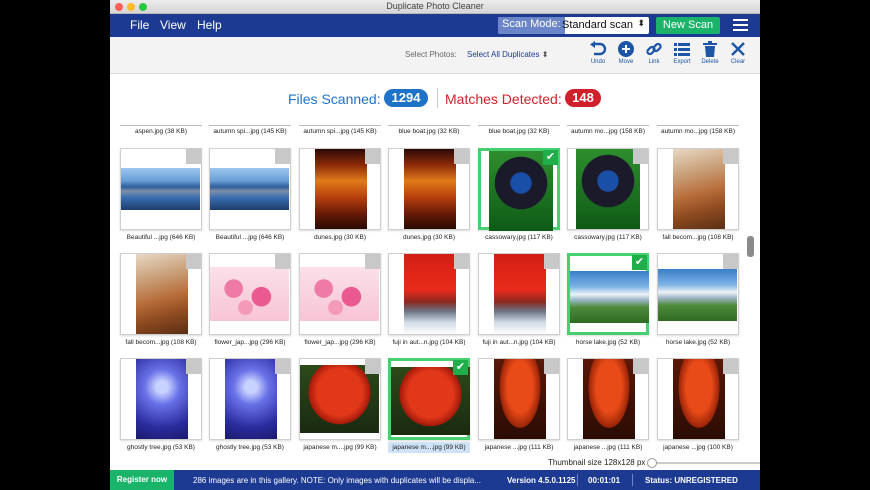  I want to click on dunes-image, so click(341, 189).